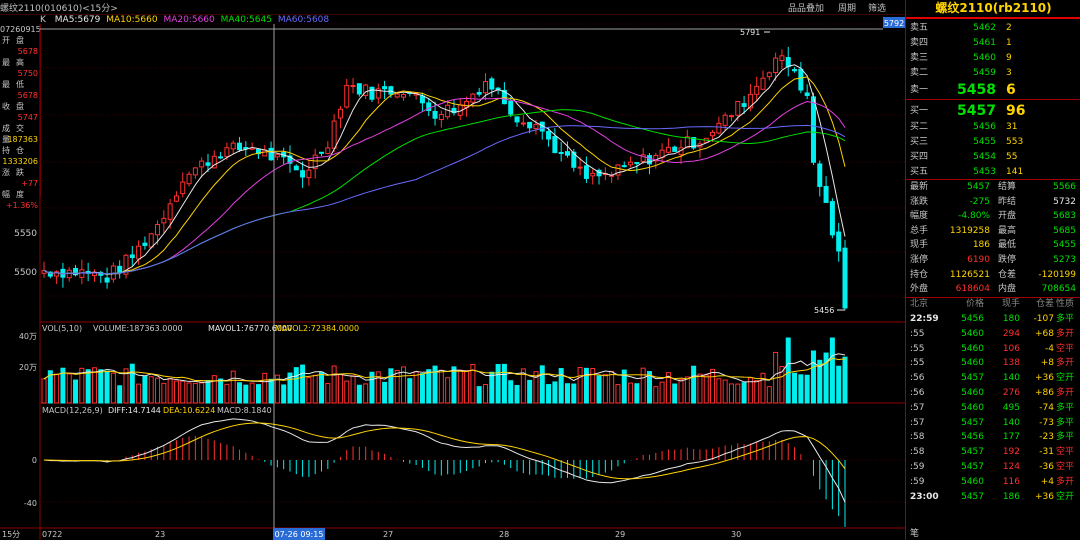  What do you see at coordinates (1007, 216) in the screenshot?
I see `stats-label: 开盘` at bounding box center [1007, 216].